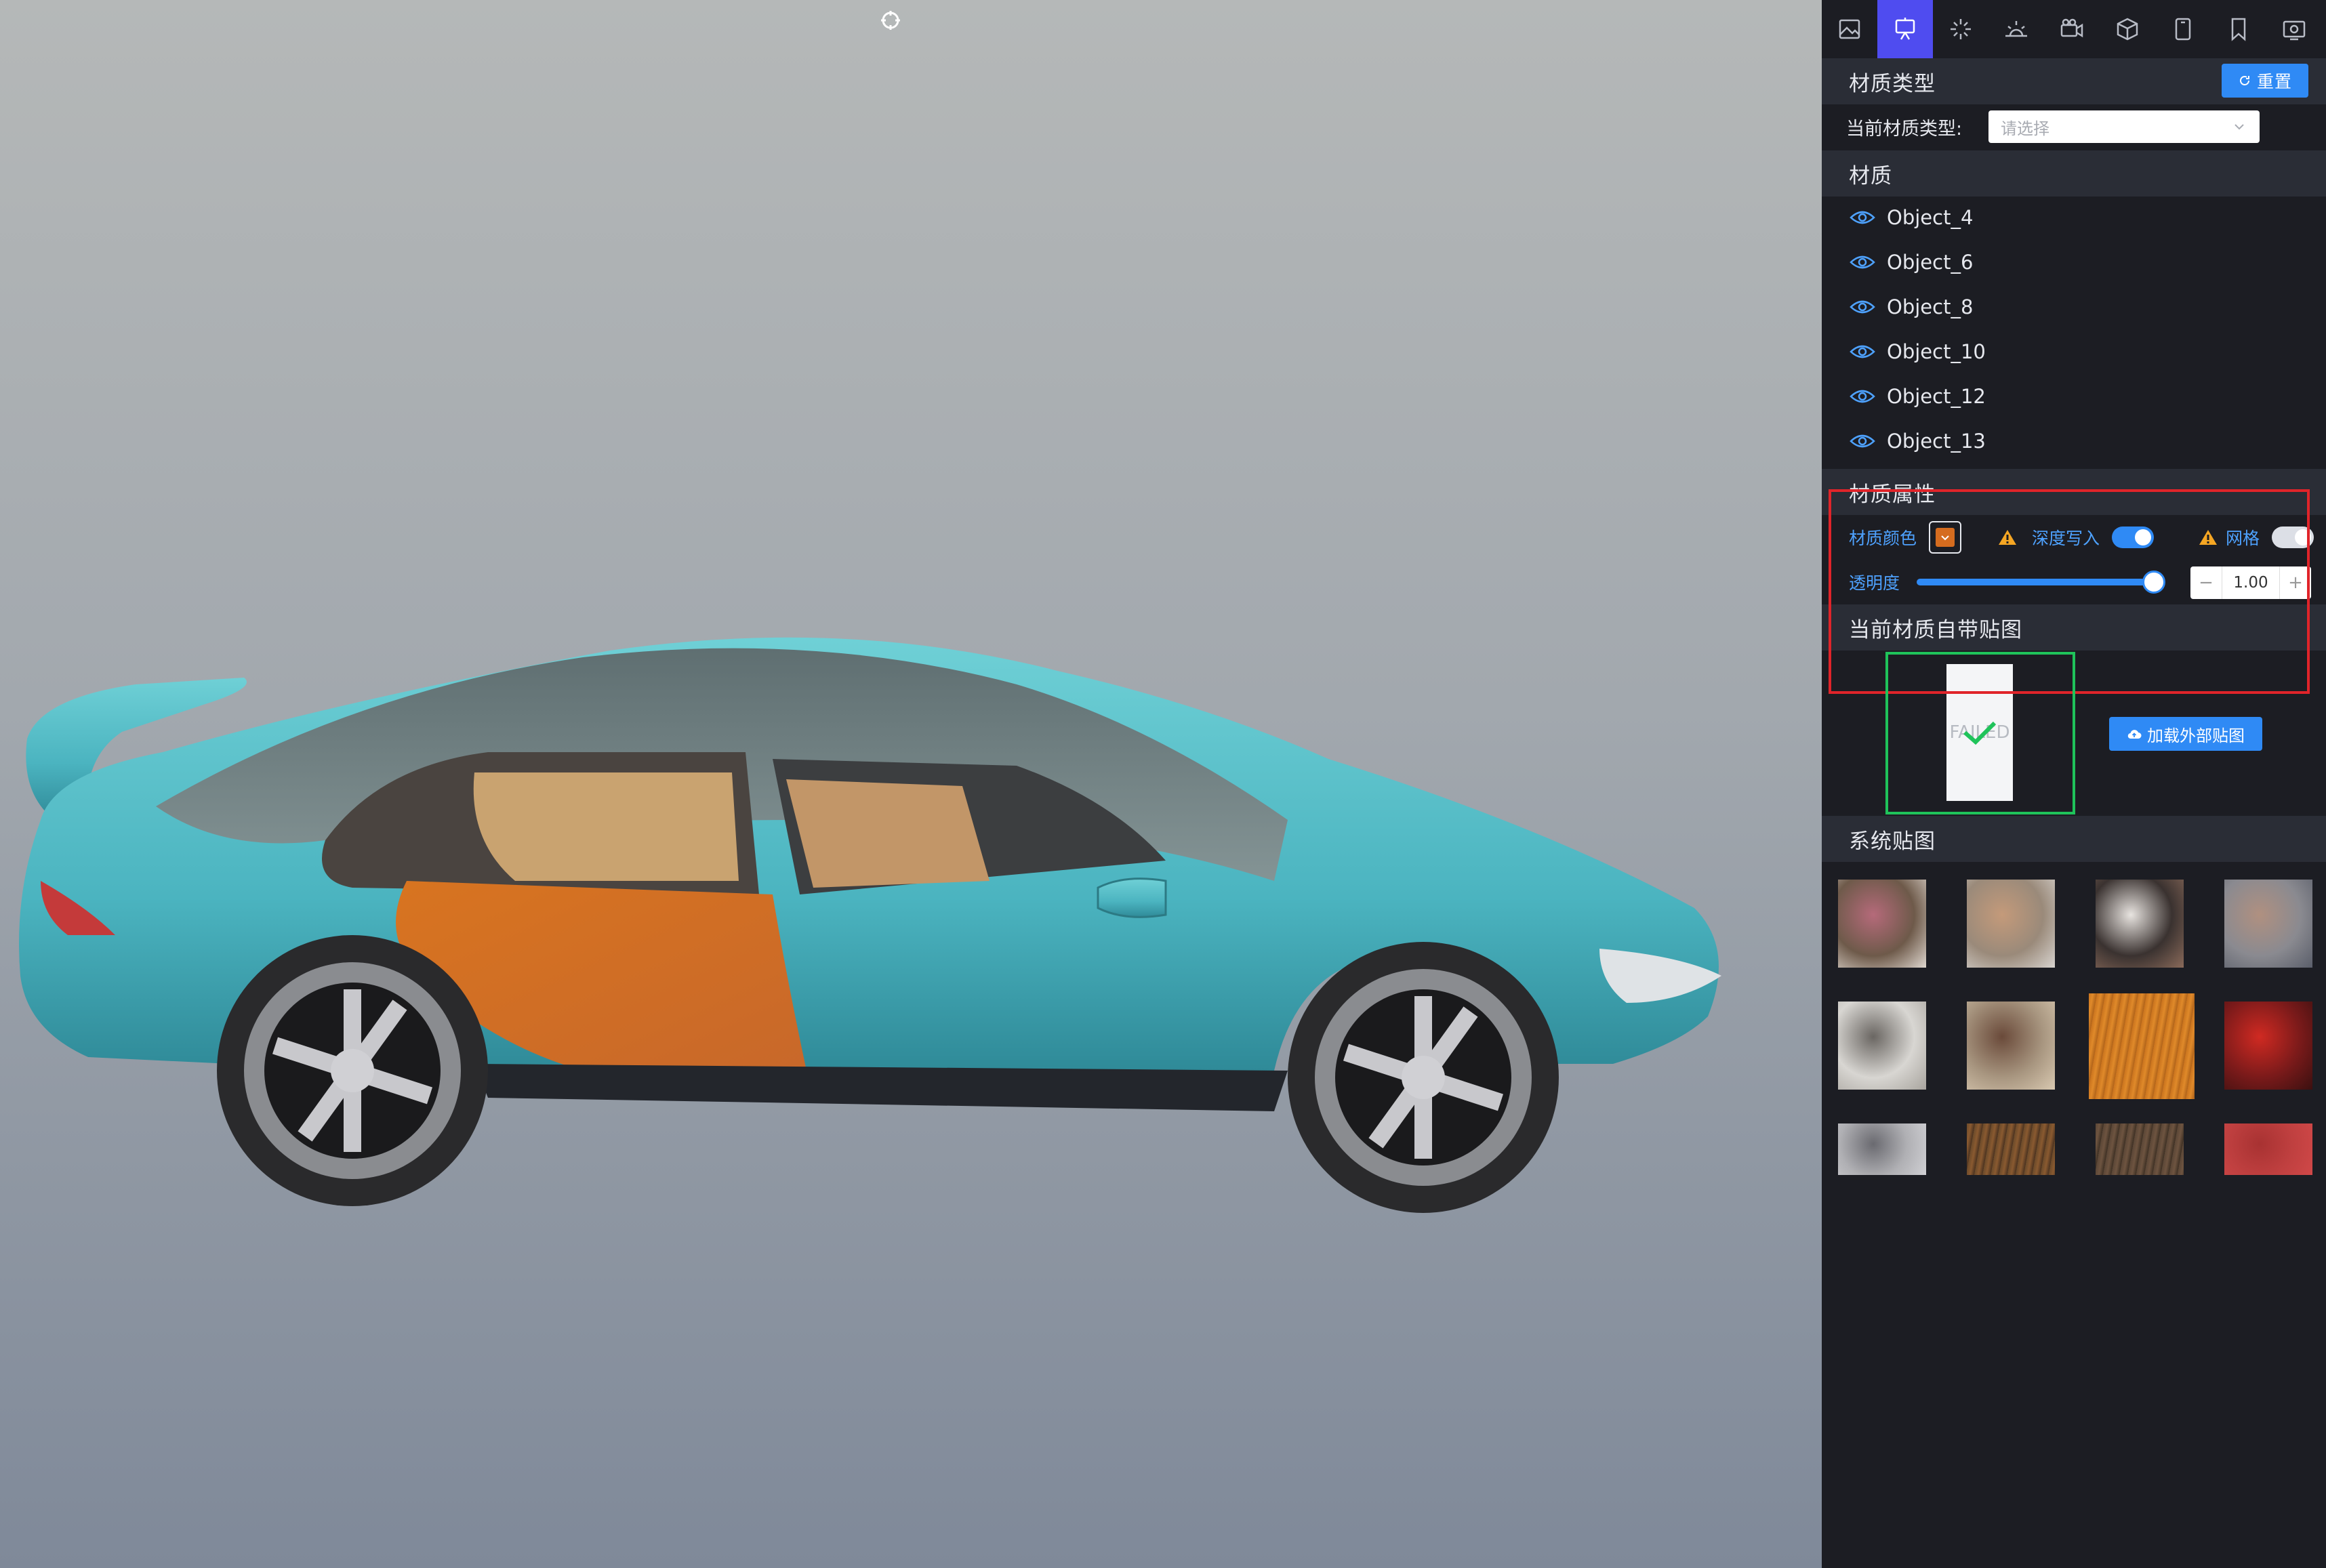 The image size is (2326, 1568). I want to click on material-item-label: Object_4, so click(1930, 217).